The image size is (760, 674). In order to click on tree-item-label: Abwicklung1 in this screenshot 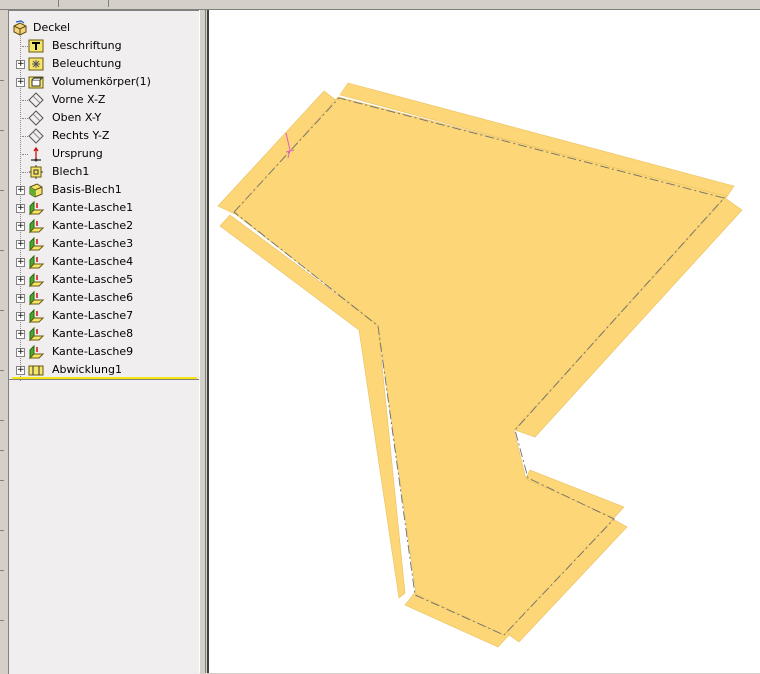, I will do `click(87, 369)`.